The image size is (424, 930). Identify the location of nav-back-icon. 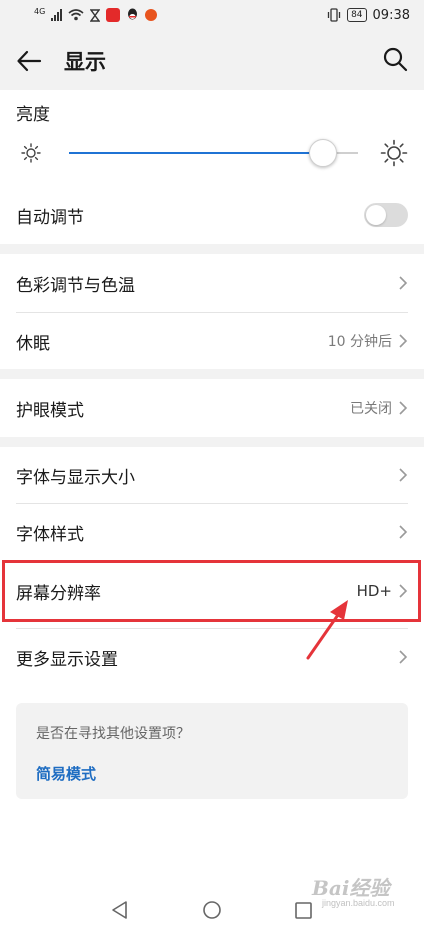
(120, 910).